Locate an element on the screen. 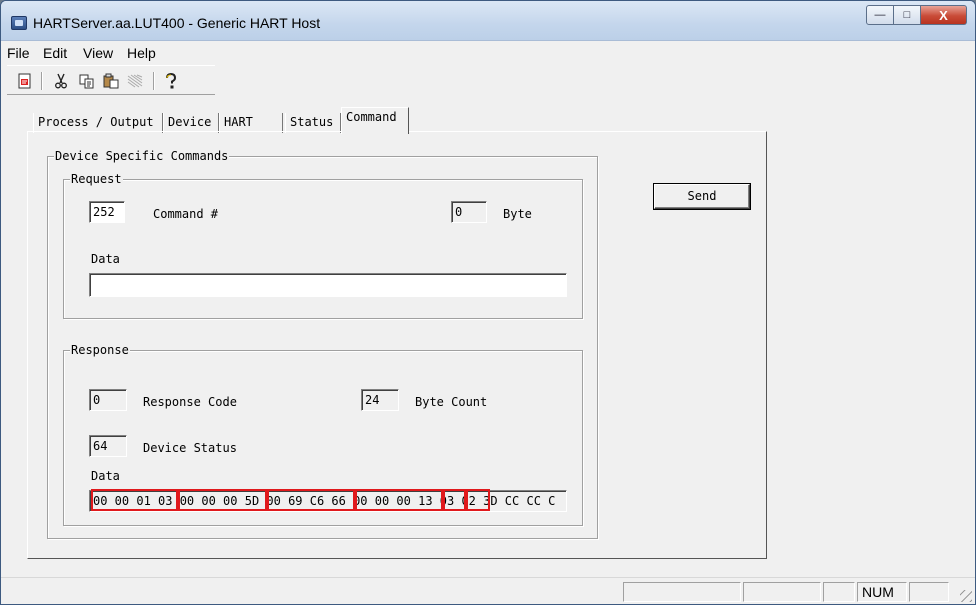 This screenshot has width=976, height=605. copy-icon is located at coordinates (87, 81).